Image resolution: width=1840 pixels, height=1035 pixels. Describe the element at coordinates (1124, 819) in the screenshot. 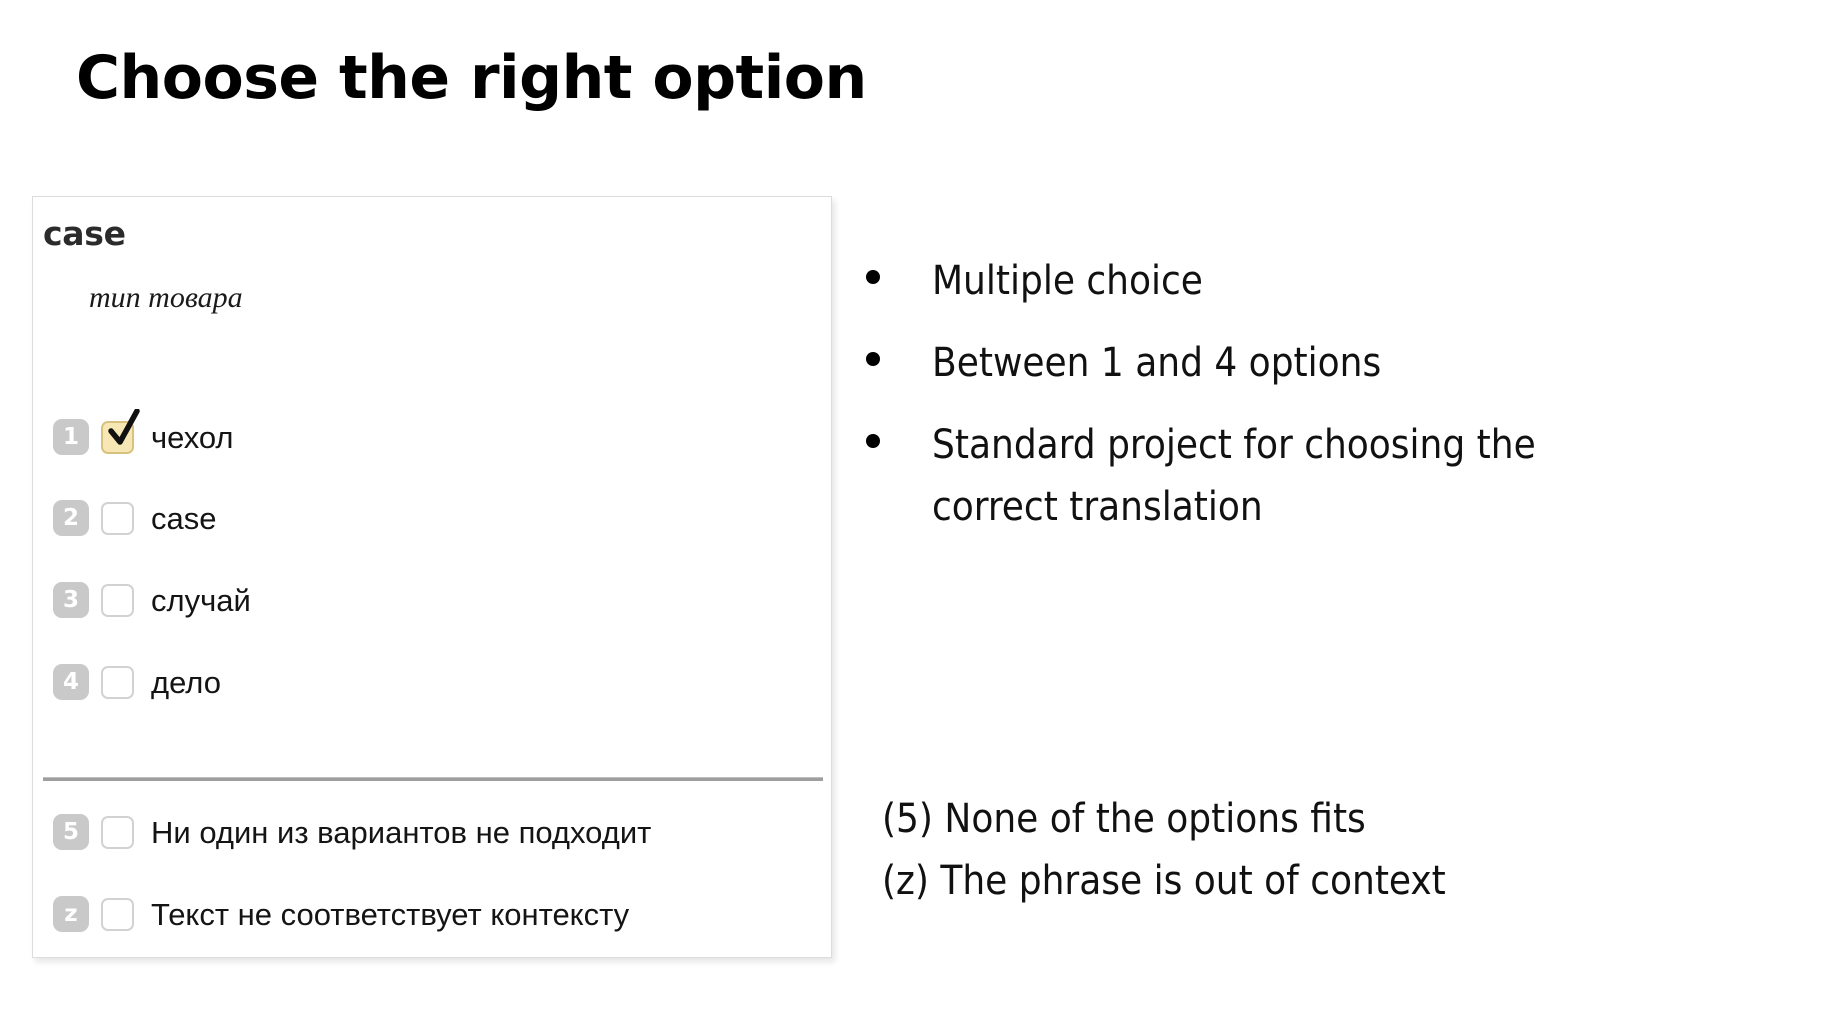

I see `note-line-5: (5) None of the options fits` at that location.